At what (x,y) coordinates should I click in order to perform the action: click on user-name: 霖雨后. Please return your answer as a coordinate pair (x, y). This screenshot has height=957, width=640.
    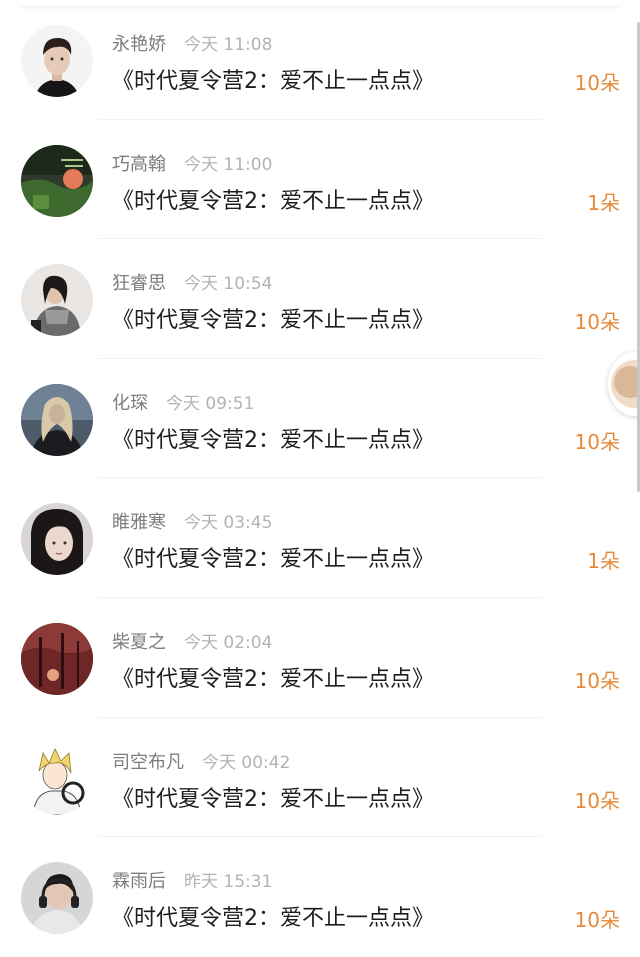
    Looking at the image, I should click on (139, 881).